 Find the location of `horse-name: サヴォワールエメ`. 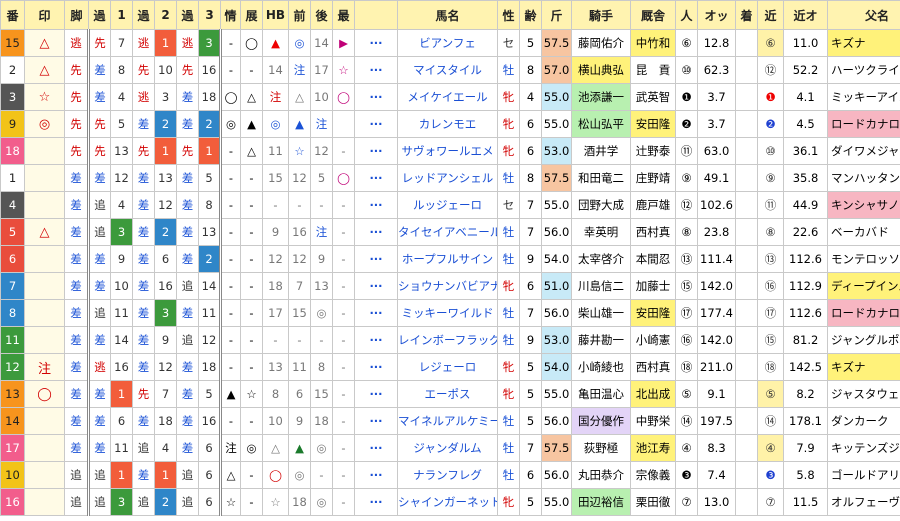

horse-name: サヴォワールエメ is located at coordinates (447, 151).